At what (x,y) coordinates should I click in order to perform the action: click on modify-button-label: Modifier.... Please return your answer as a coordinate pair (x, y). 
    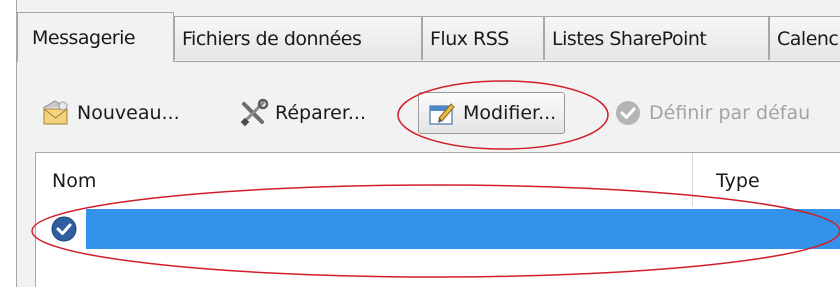
    Looking at the image, I should click on (510, 113).